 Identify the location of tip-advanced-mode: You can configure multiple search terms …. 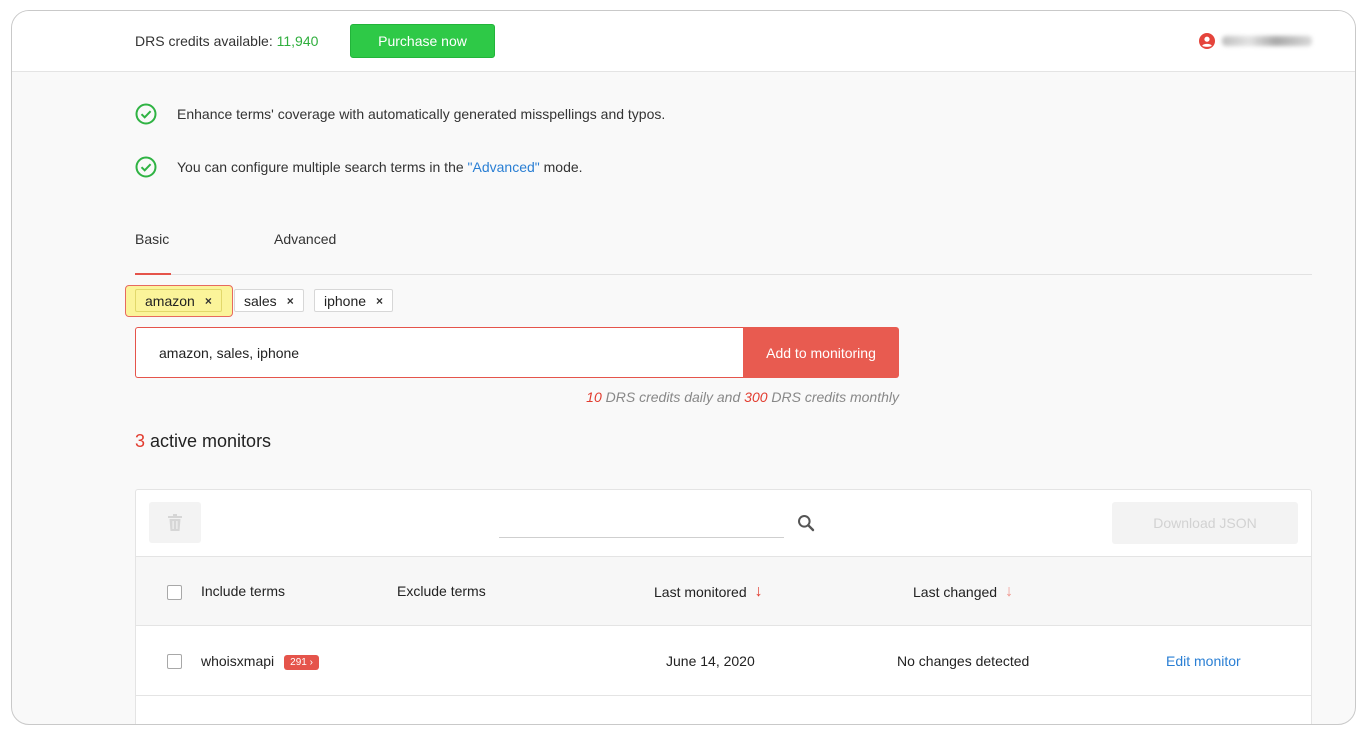
(359, 167).